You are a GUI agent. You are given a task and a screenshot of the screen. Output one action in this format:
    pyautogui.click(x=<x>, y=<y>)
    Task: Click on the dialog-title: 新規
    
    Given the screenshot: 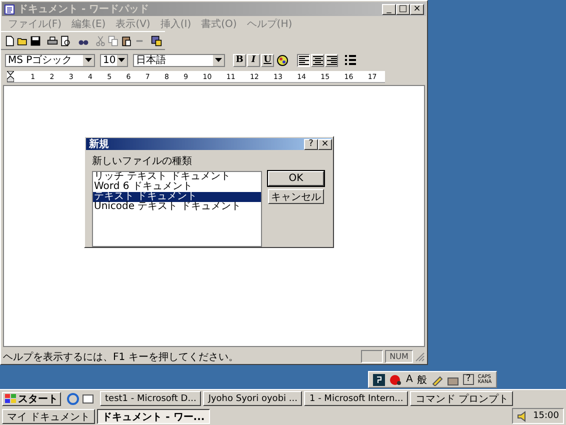 What is the action you would take?
    pyautogui.click(x=99, y=144)
    